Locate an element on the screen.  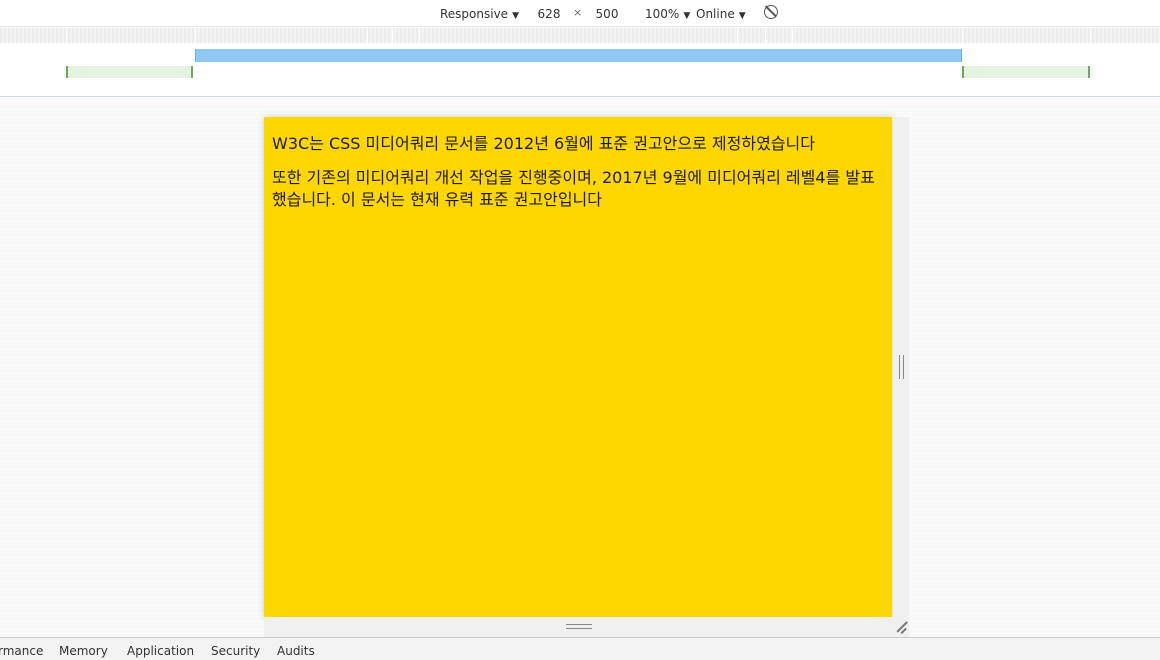
media-query-min-width-bar-right is located at coordinates (1026, 72).